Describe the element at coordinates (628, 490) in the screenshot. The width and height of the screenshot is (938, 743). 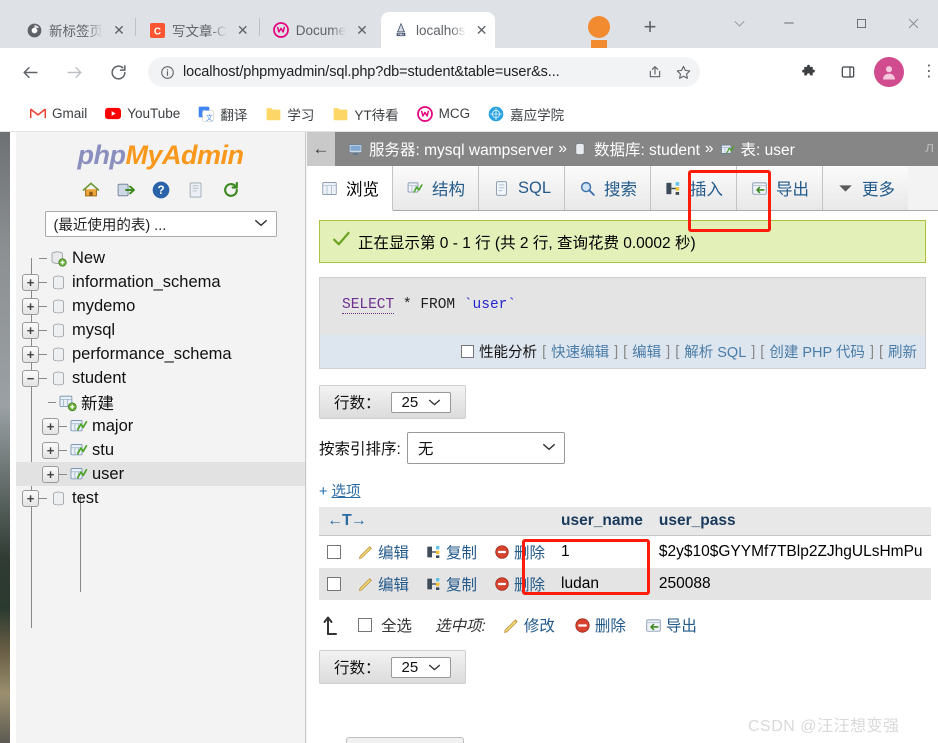
I see `options-toggle: + 选项` at that location.